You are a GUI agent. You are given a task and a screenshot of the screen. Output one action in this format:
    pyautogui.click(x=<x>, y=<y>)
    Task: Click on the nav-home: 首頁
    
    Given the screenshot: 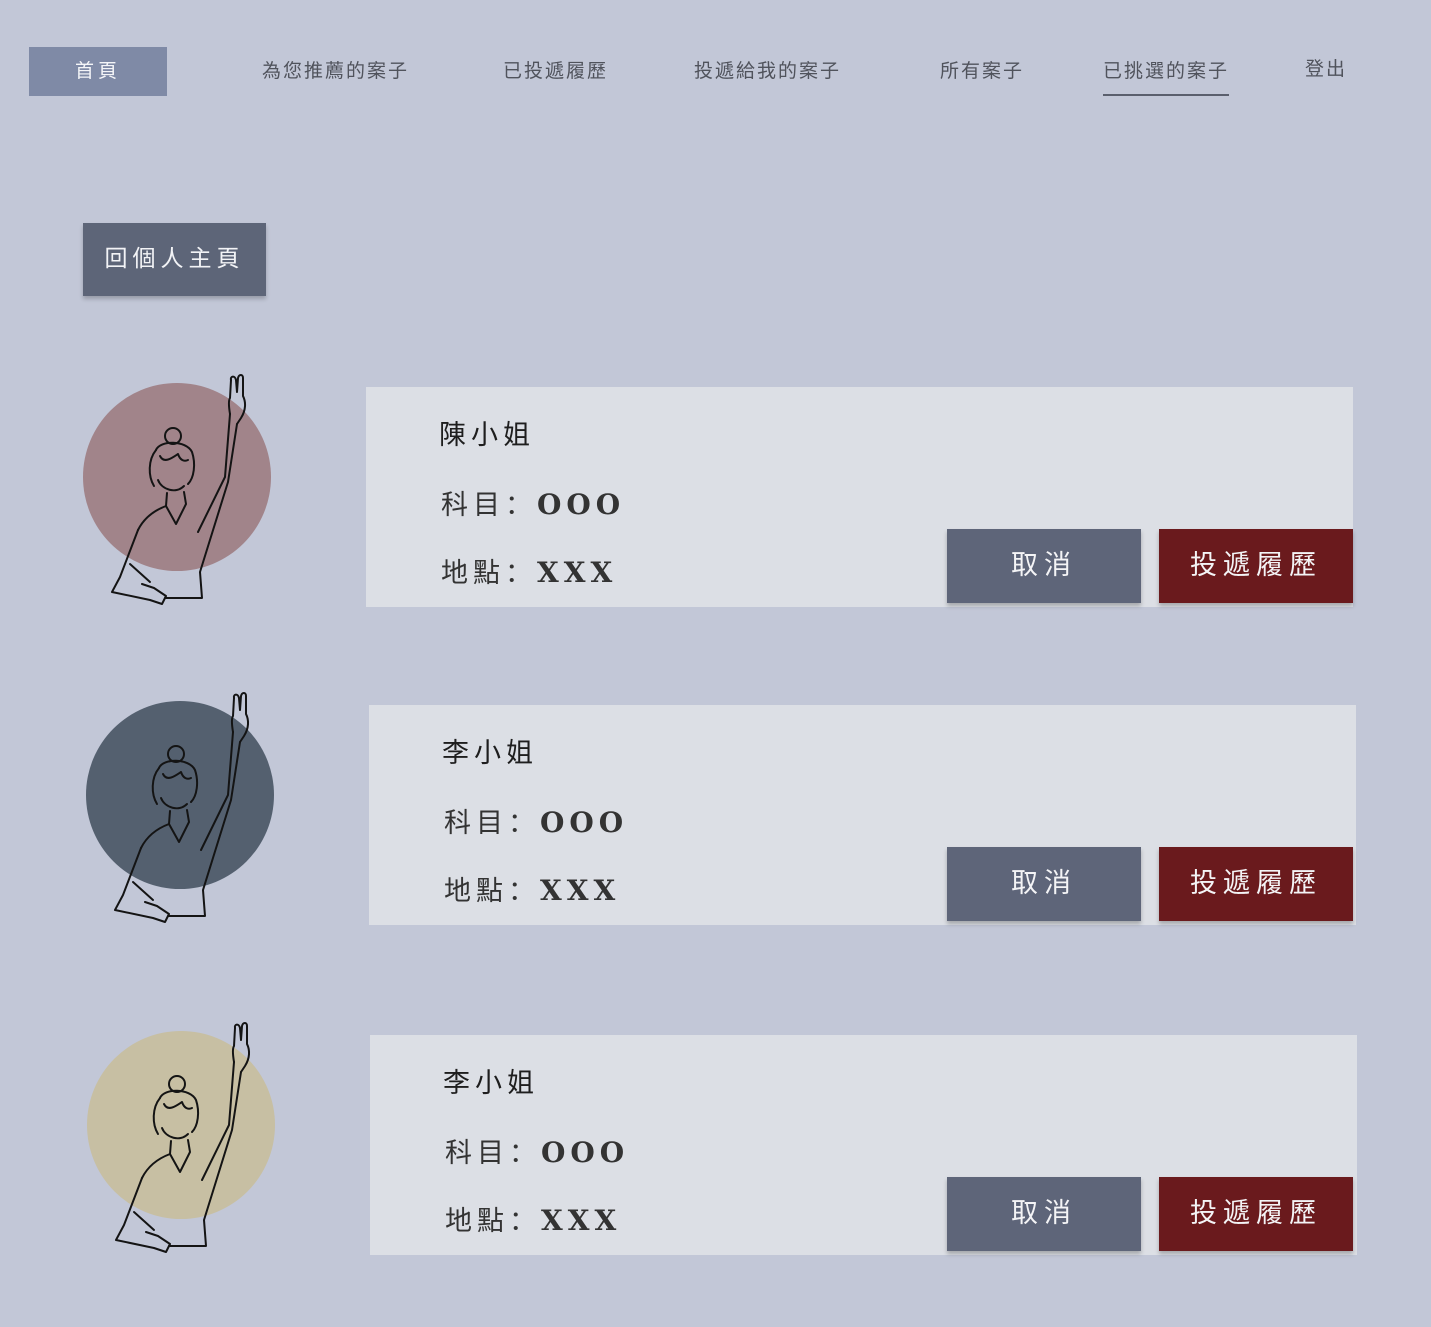 What is the action you would take?
    pyautogui.click(x=98, y=71)
    